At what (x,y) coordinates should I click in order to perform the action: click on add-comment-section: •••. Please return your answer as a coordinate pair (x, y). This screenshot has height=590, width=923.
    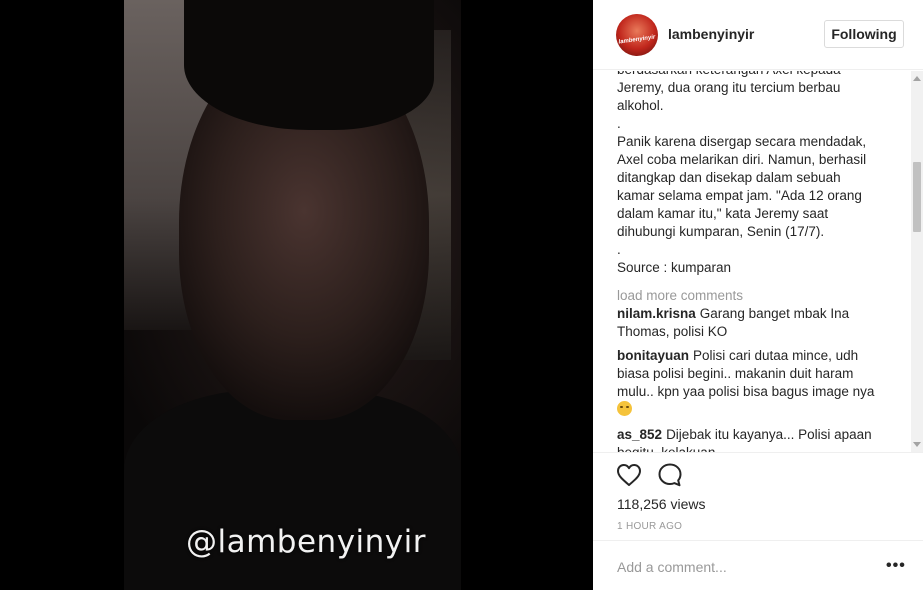
    Looking at the image, I should click on (758, 565).